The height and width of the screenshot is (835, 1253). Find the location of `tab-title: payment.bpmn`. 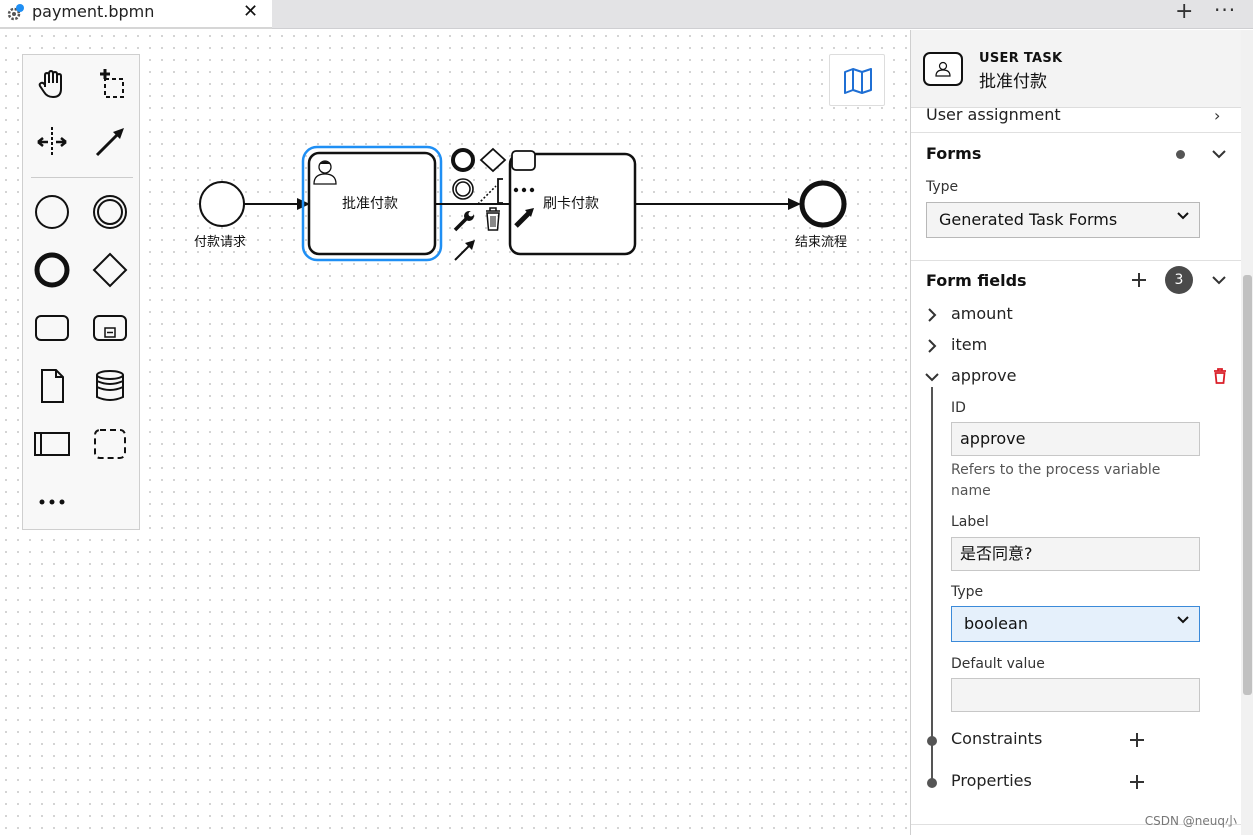

tab-title: payment.bpmn is located at coordinates (93, 11).